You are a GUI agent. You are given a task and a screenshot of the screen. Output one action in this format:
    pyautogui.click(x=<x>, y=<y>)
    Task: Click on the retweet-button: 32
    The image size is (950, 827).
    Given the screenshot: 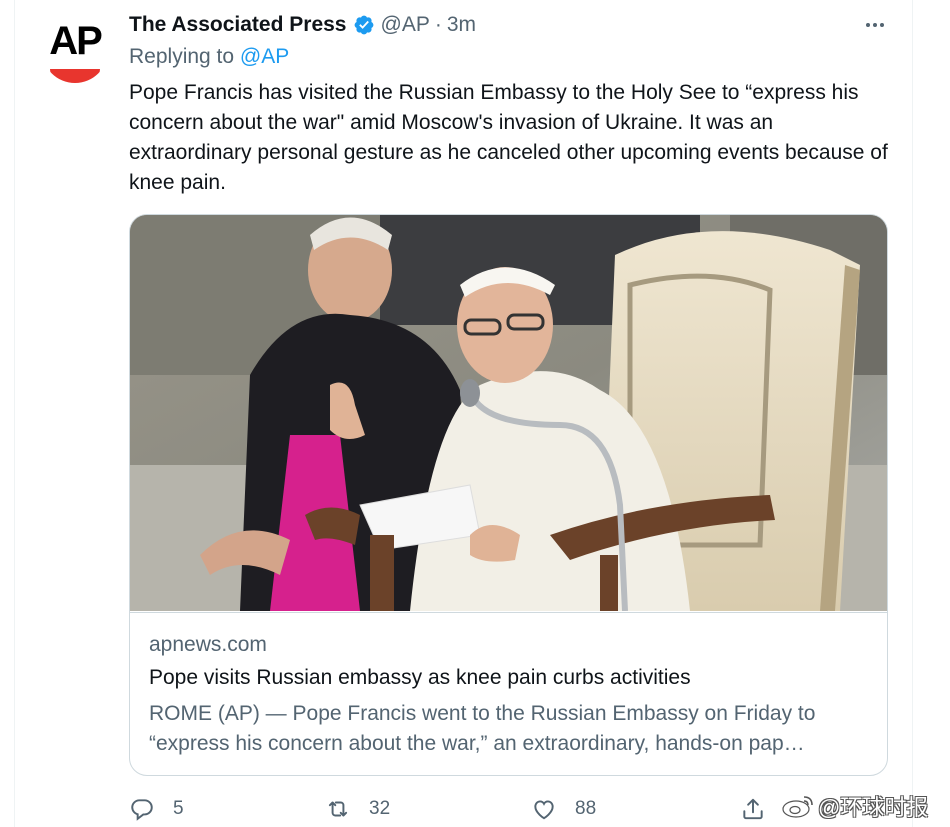 What is the action you would take?
    pyautogui.click(x=357, y=809)
    